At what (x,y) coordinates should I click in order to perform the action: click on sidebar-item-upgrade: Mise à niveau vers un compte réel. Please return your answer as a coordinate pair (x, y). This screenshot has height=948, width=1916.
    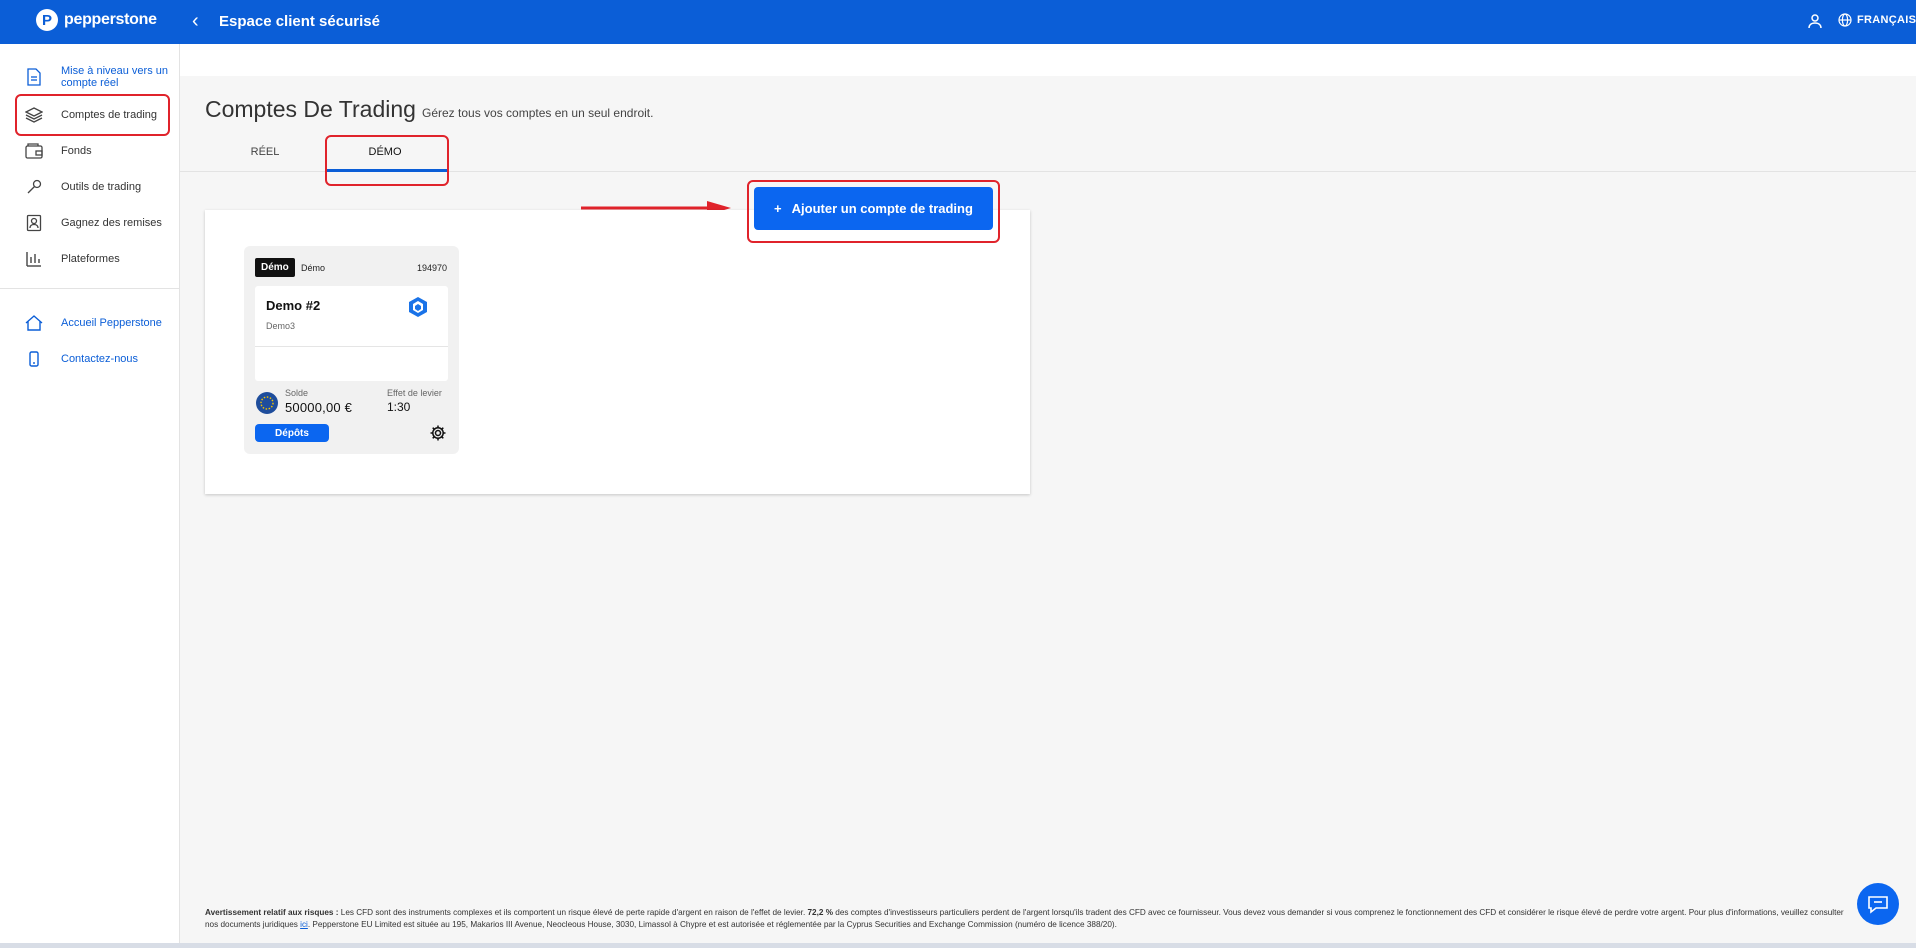
    Looking at the image, I should click on (92, 77).